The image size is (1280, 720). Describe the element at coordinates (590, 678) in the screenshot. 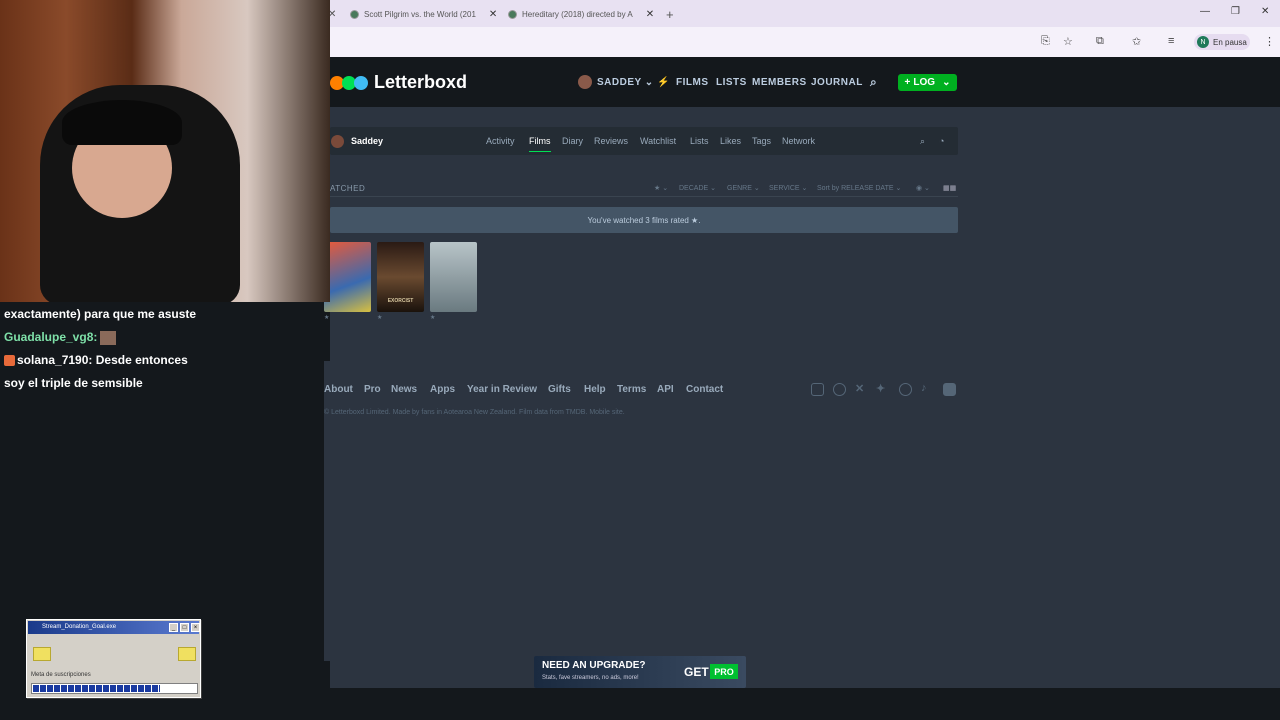

I see `ad-subtext: Stats, fave streamers, no ads, more!` at that location.